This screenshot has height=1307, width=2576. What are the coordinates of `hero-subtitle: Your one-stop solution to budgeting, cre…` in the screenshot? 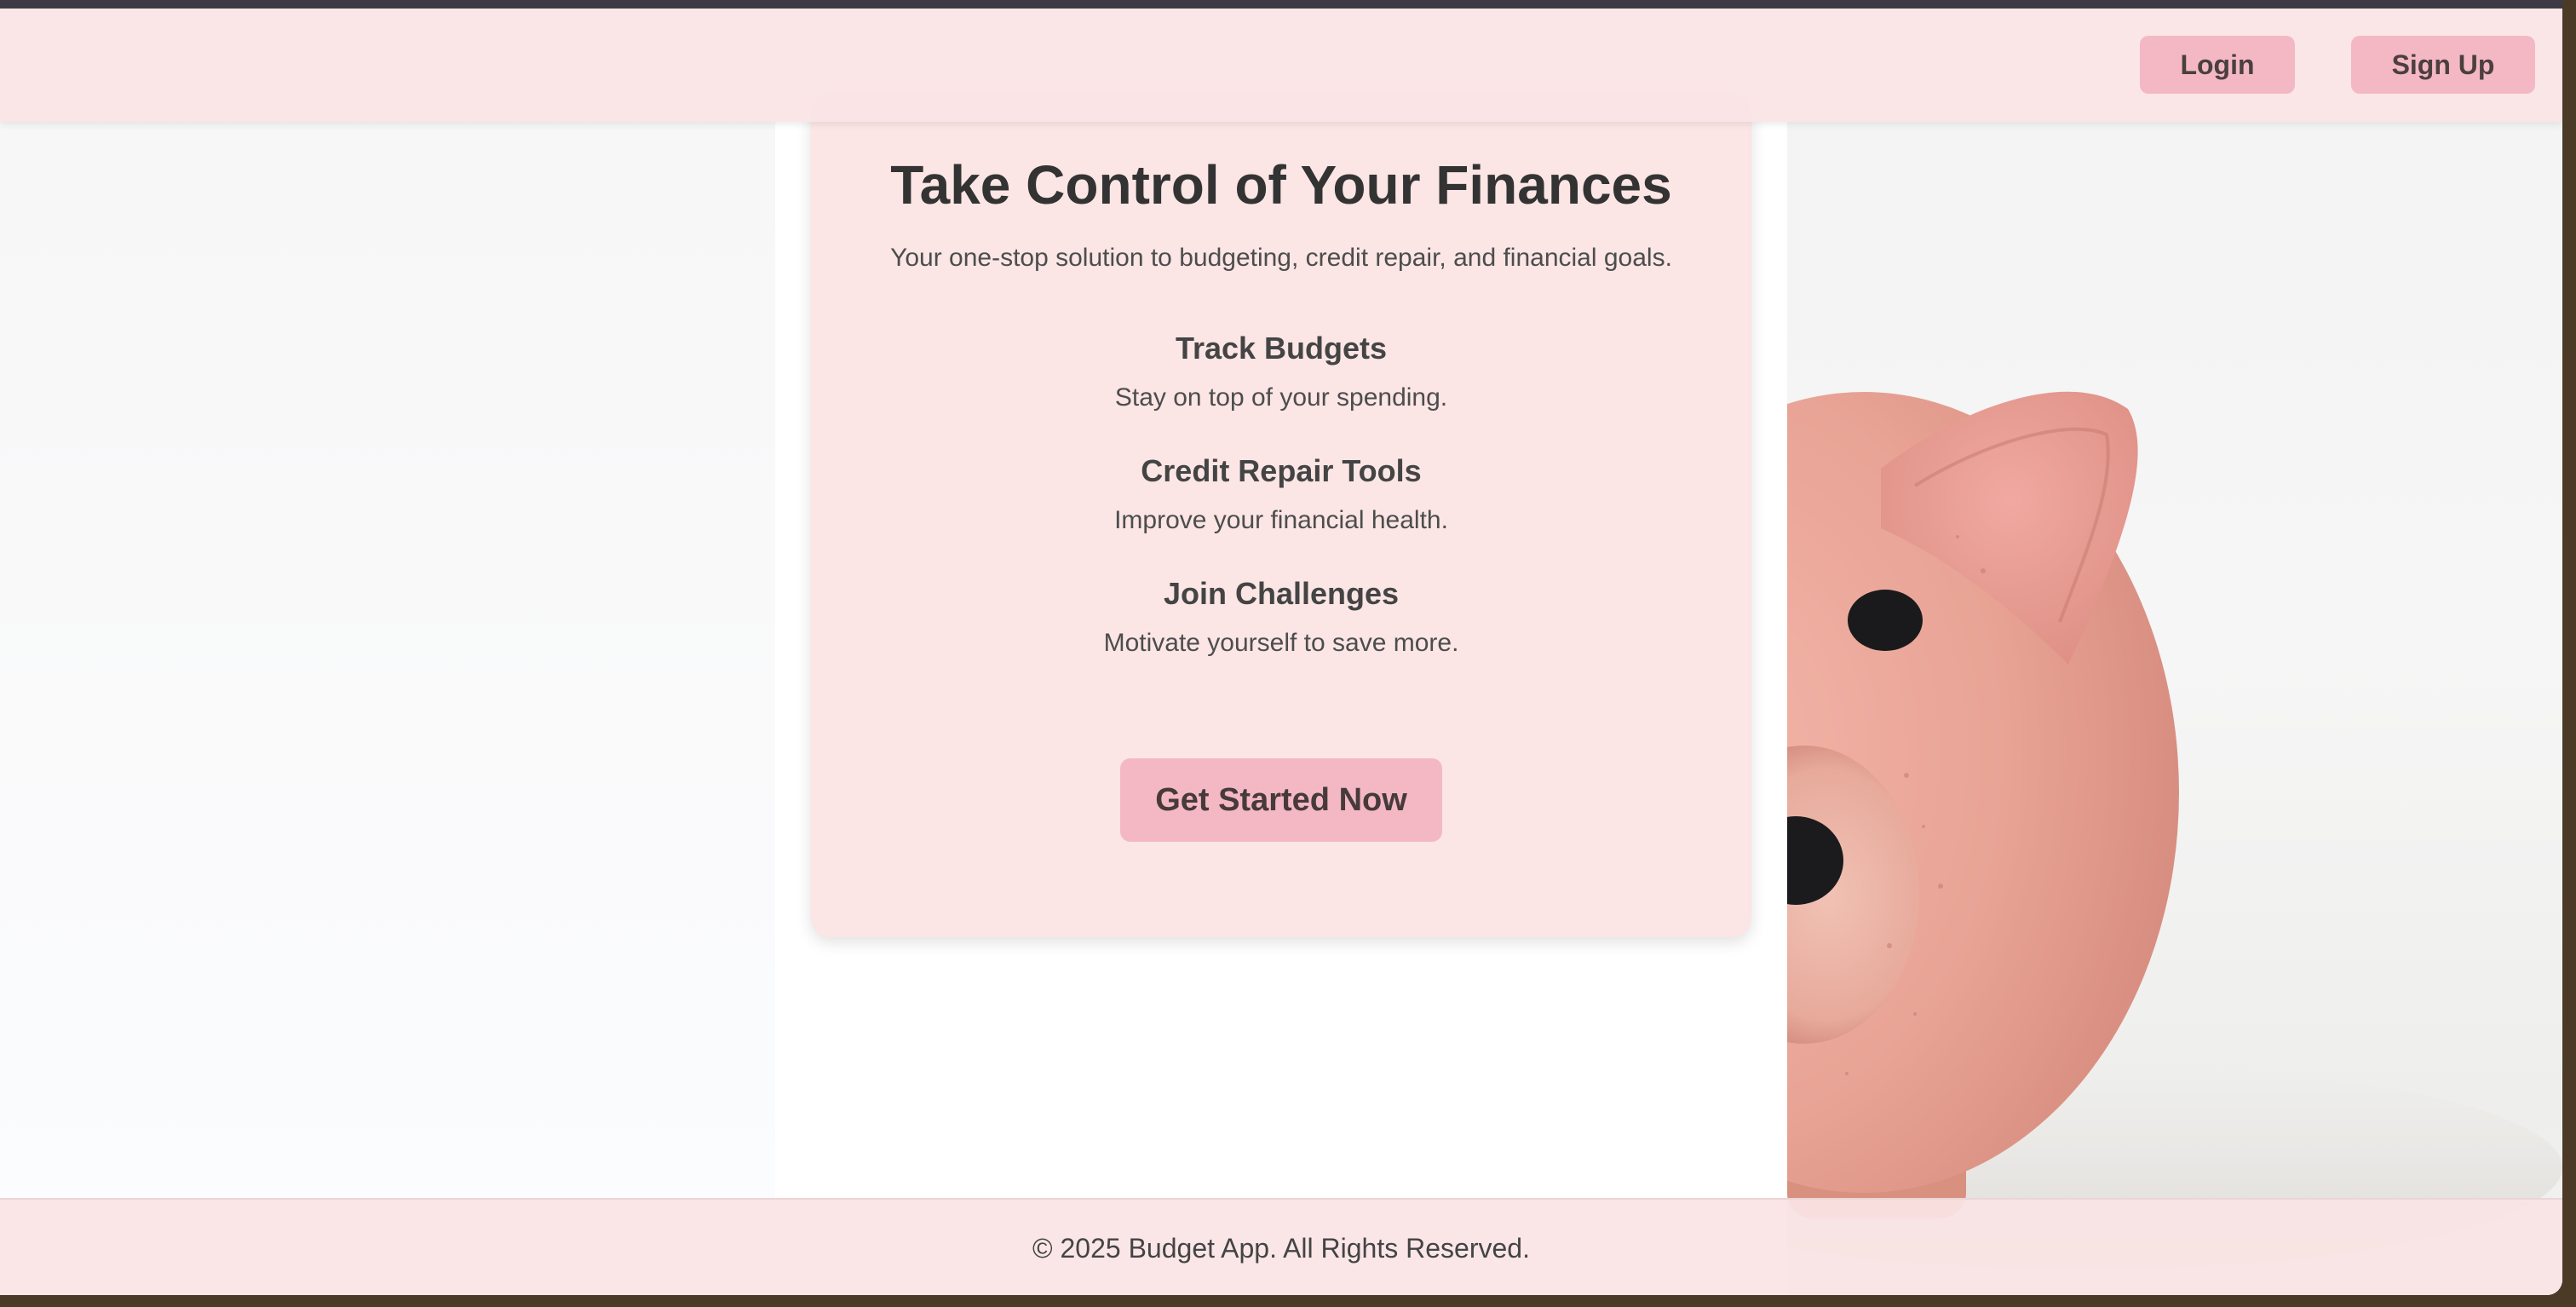 It's located at (1281, 258).